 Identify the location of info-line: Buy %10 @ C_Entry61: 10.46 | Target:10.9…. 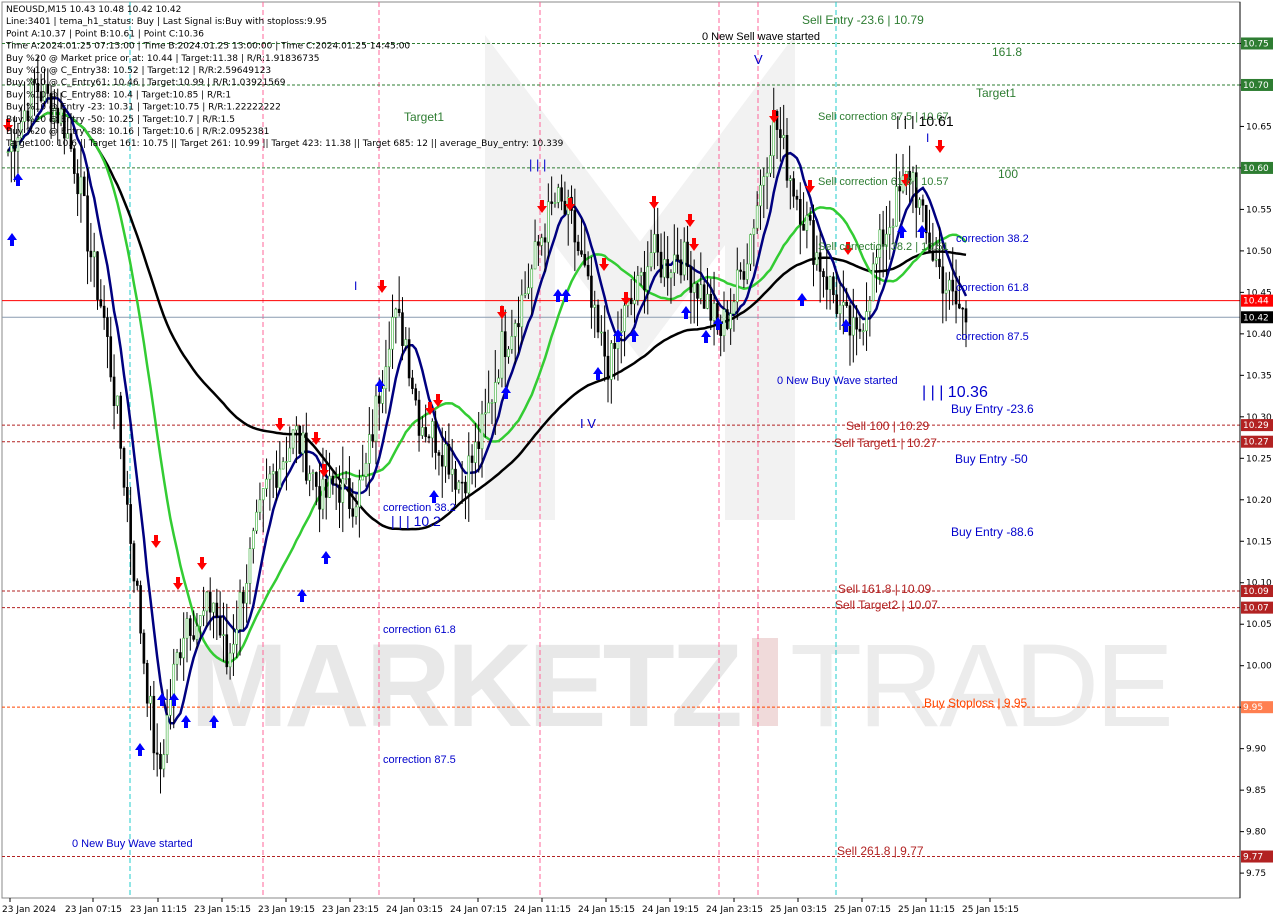
(146, 83).